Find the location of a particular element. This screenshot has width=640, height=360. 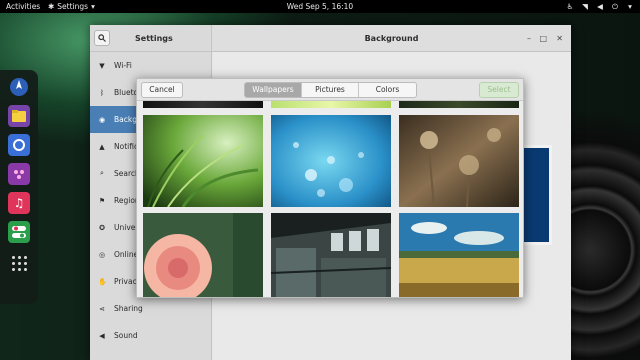

software-icon is located at coordinates (19, 145).